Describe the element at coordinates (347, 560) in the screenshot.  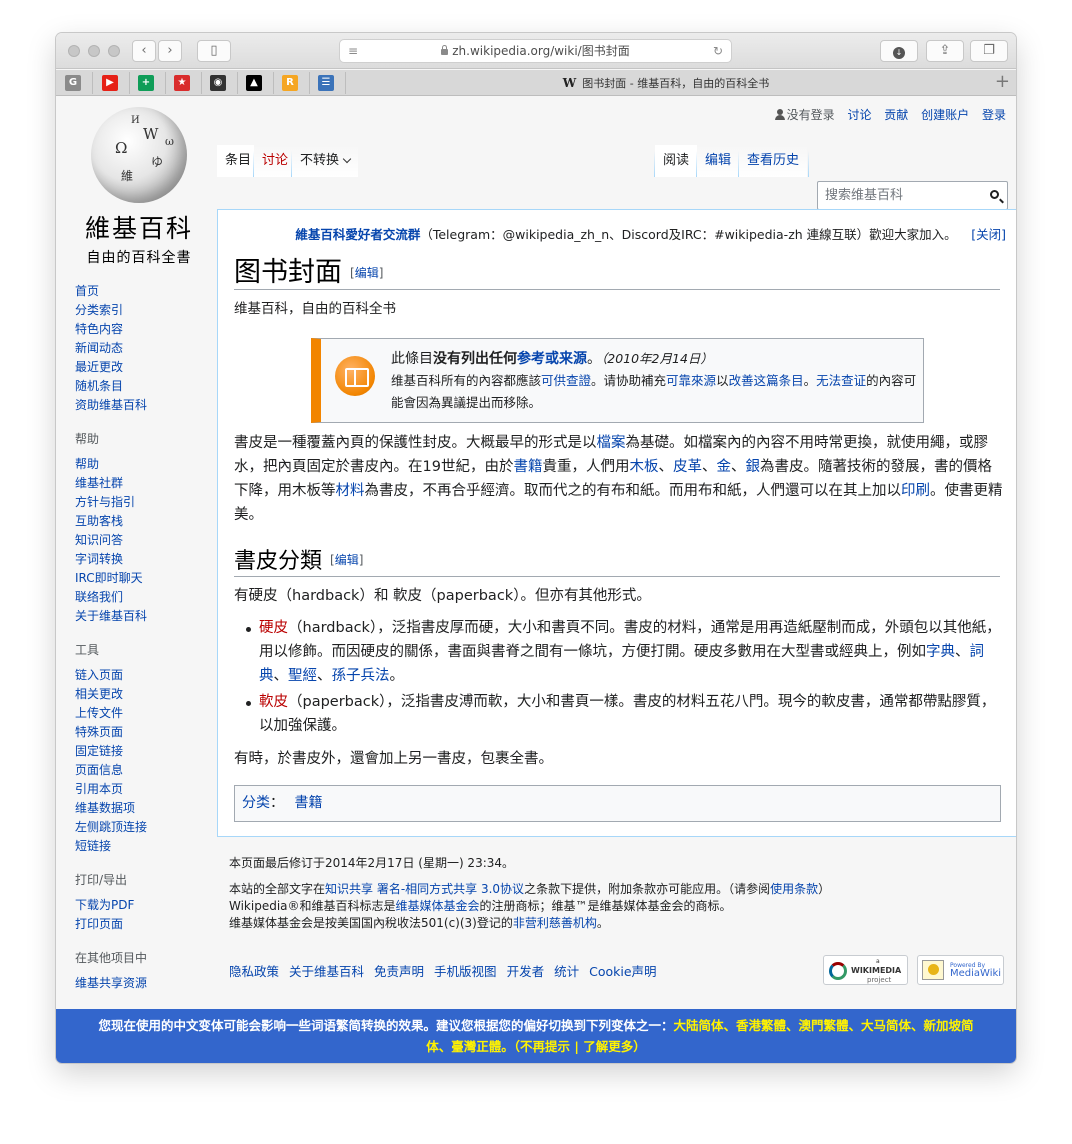
I see `section-edit-link: 编辑` at that location.